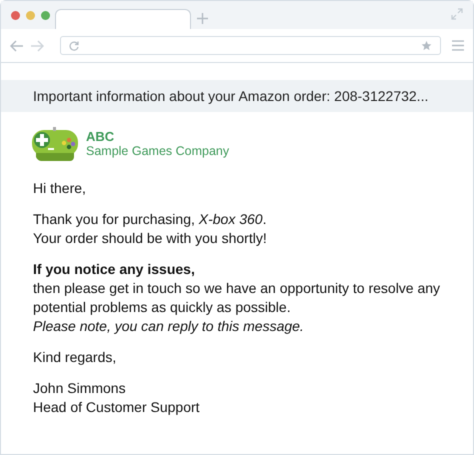 The height and width of the screenshot is (455, 474). Describe the element at coordinates (73, 45) in the screenshot. I see `reload-icon` at that location.